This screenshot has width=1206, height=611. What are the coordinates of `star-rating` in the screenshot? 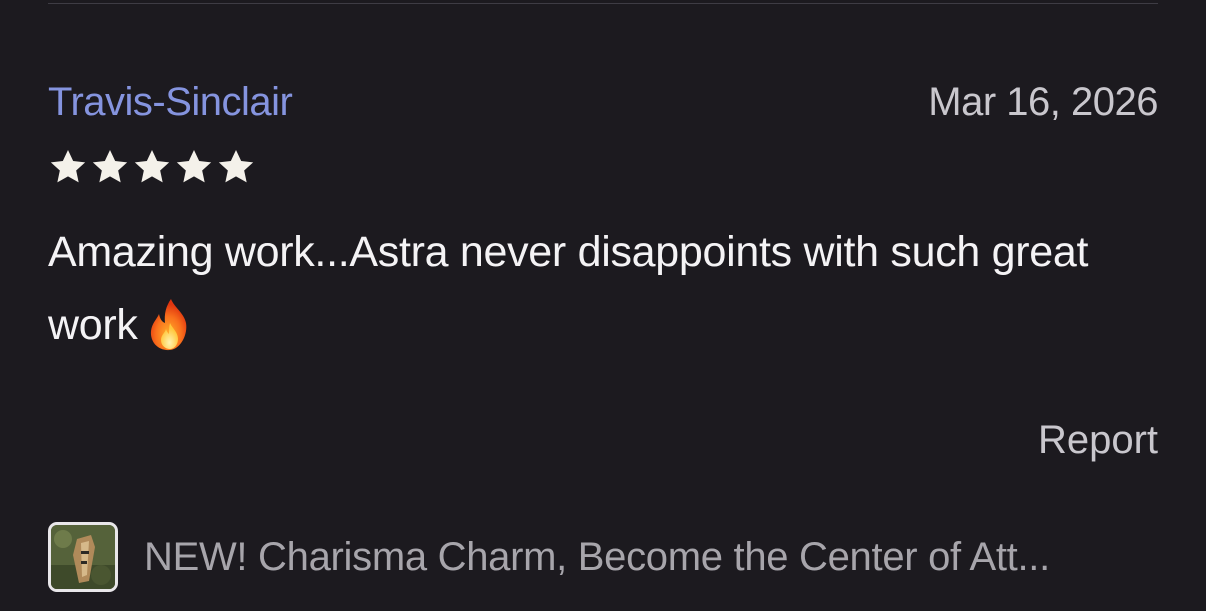 It's located at (603, 167).